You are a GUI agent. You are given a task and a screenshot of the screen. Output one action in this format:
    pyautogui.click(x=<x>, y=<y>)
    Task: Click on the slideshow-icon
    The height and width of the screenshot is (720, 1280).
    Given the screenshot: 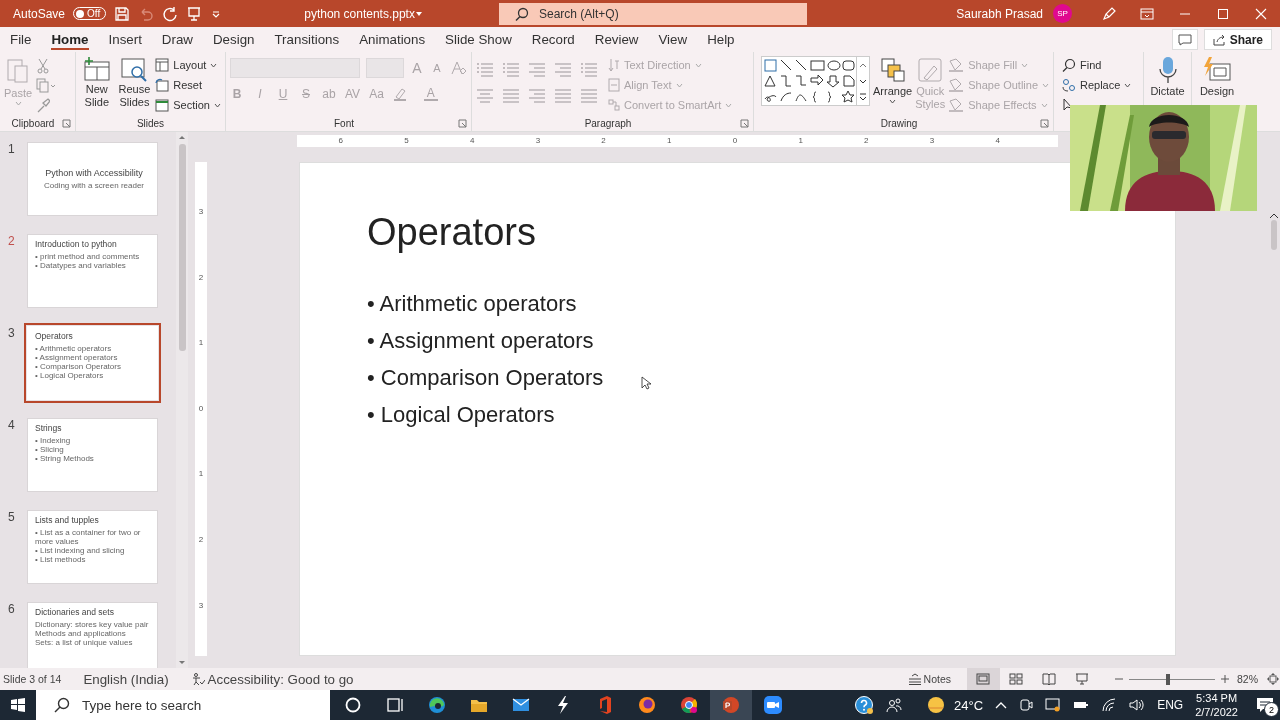 What is the action you would take?
    pyautogui.click(x=1082, y=679)
    